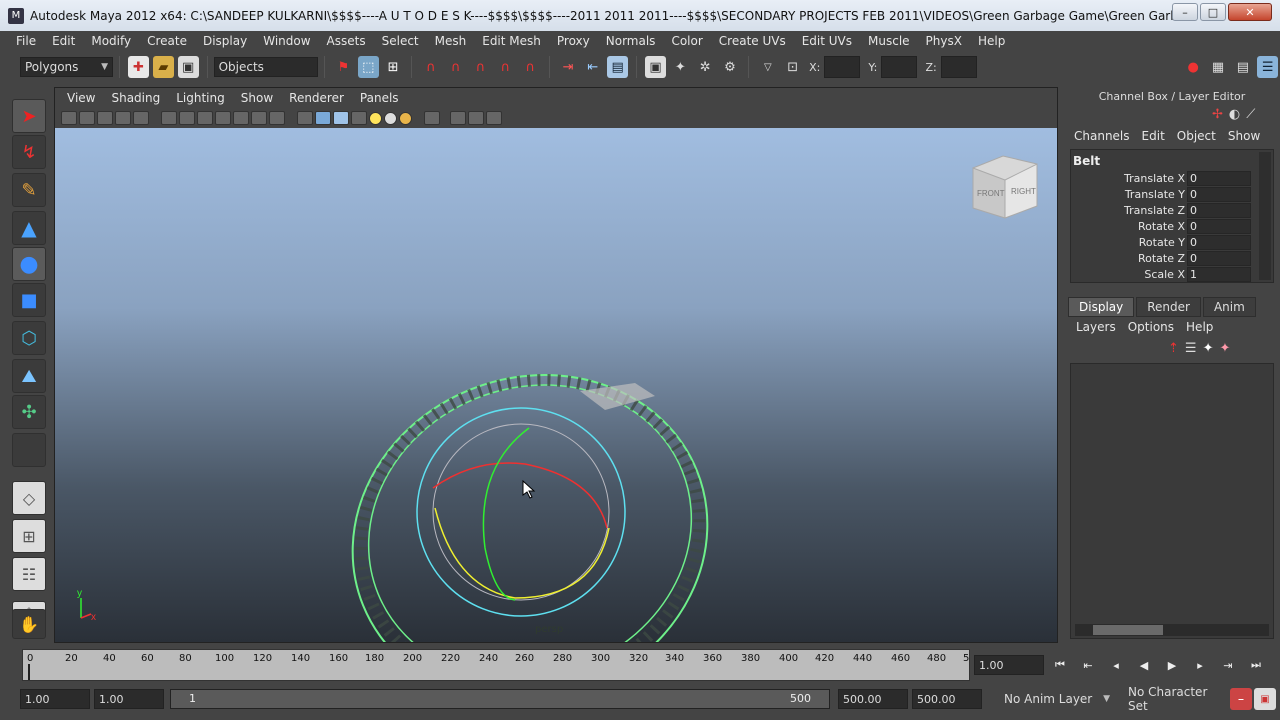  Describe the element at coordinates (277, 118) in the screenshot. I see `safe-title-icon` at that location.